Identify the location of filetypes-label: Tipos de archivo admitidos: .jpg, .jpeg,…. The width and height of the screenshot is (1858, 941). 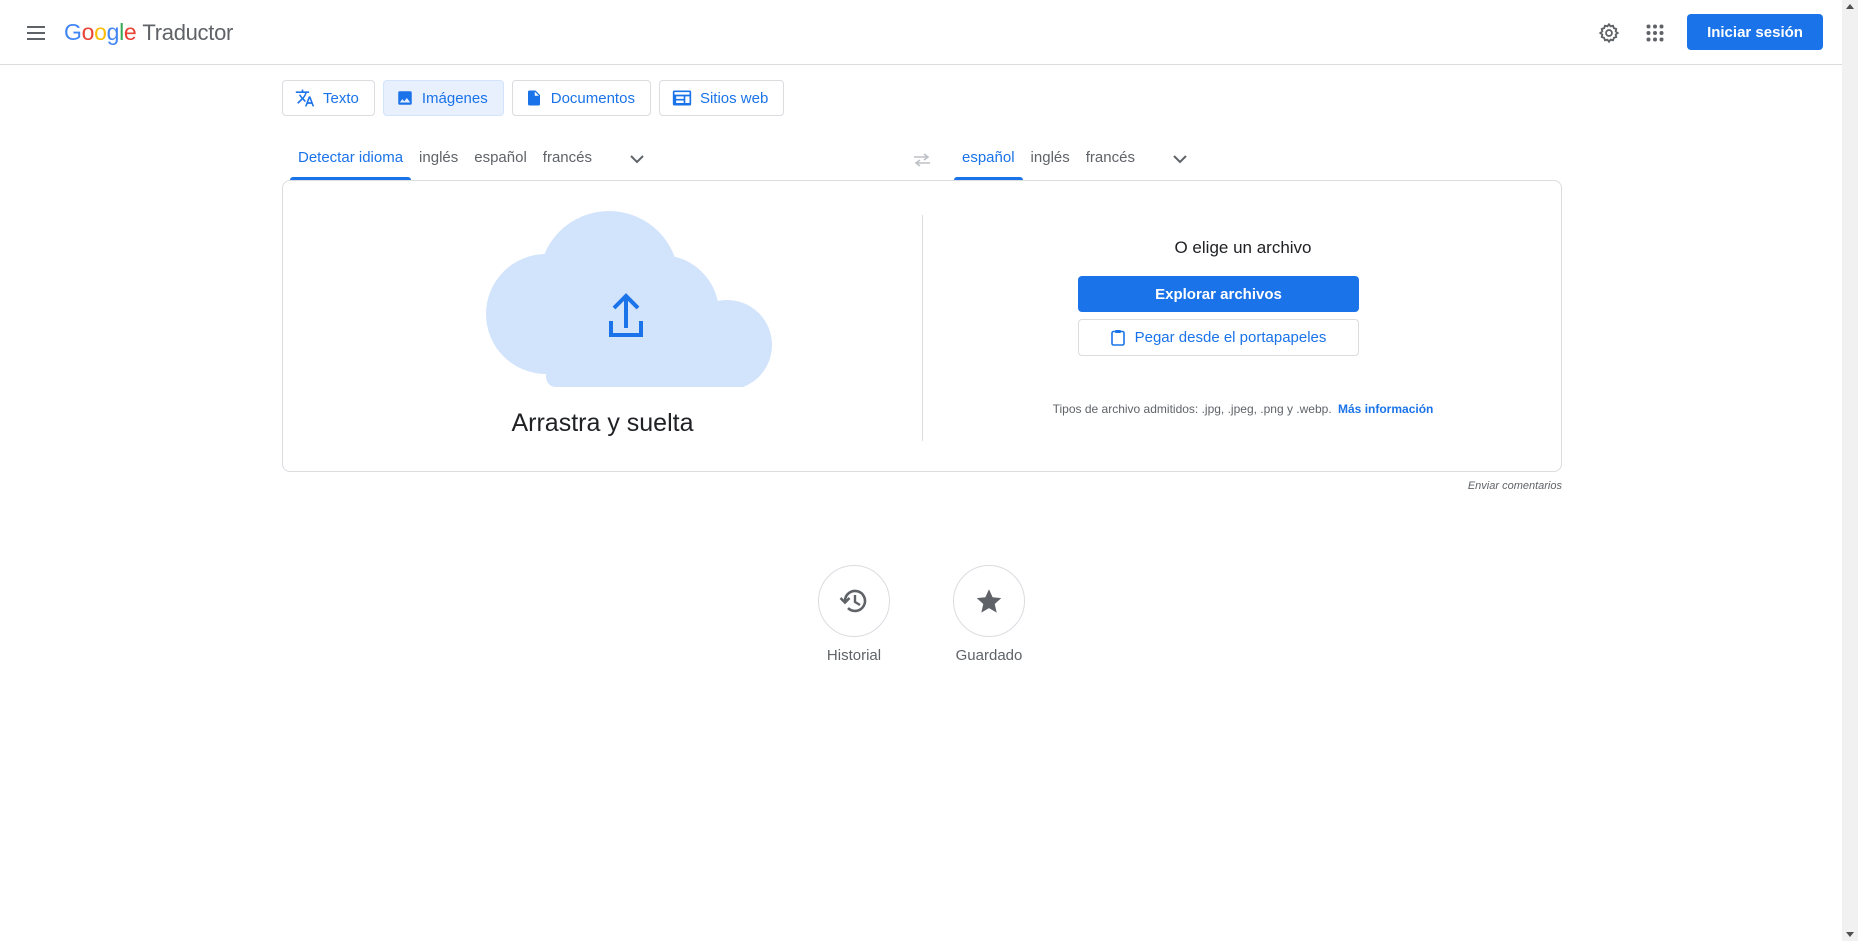
(1192, 409).